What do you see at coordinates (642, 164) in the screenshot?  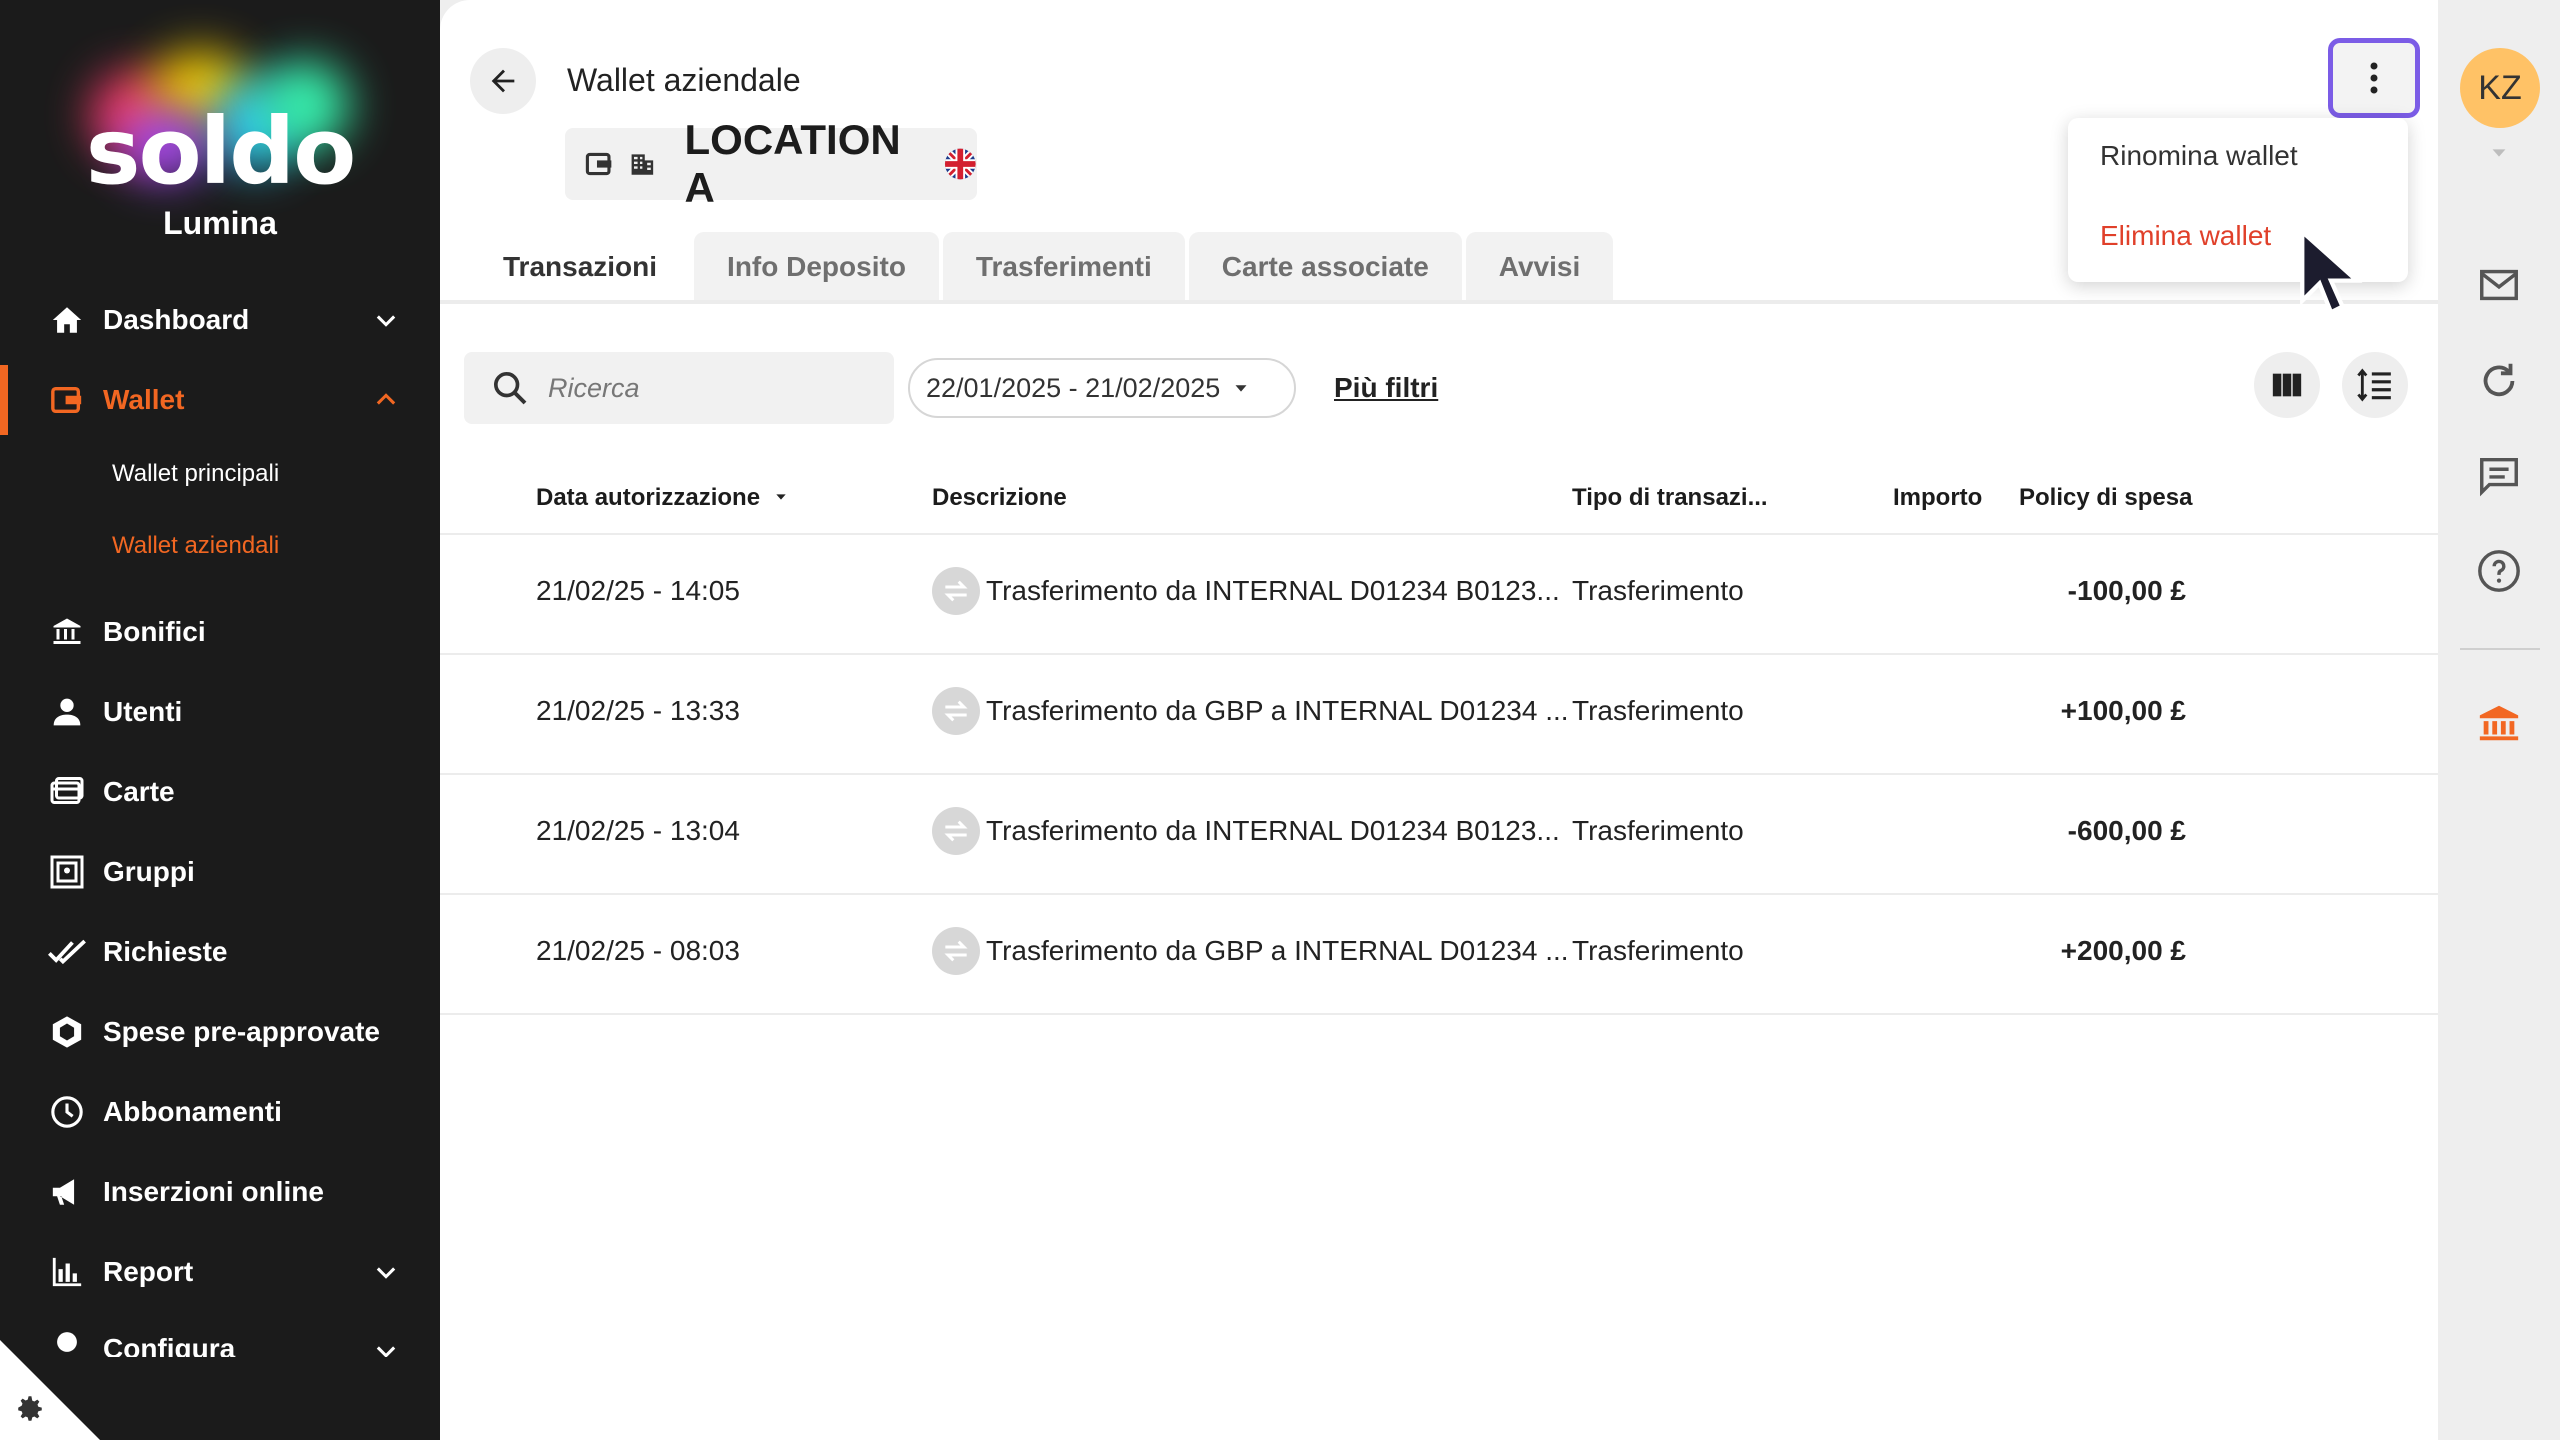 I see `building-icon` at bounding box center [642, 164].